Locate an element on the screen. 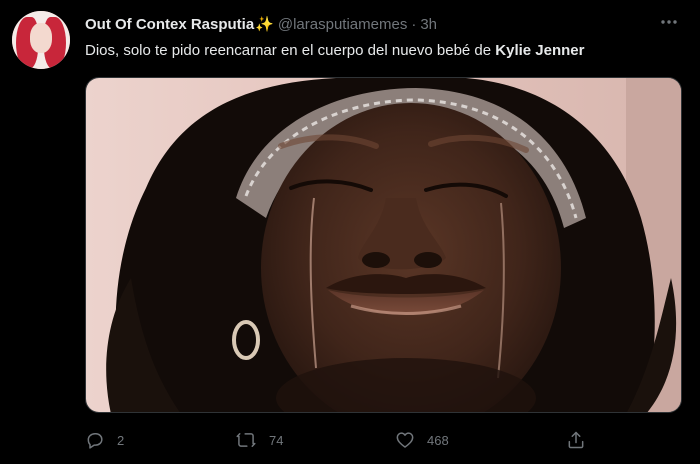 Image resolution: width=700 pixels, height=464 pixels. reply-count: 2 is located at coordinates (121, 440).